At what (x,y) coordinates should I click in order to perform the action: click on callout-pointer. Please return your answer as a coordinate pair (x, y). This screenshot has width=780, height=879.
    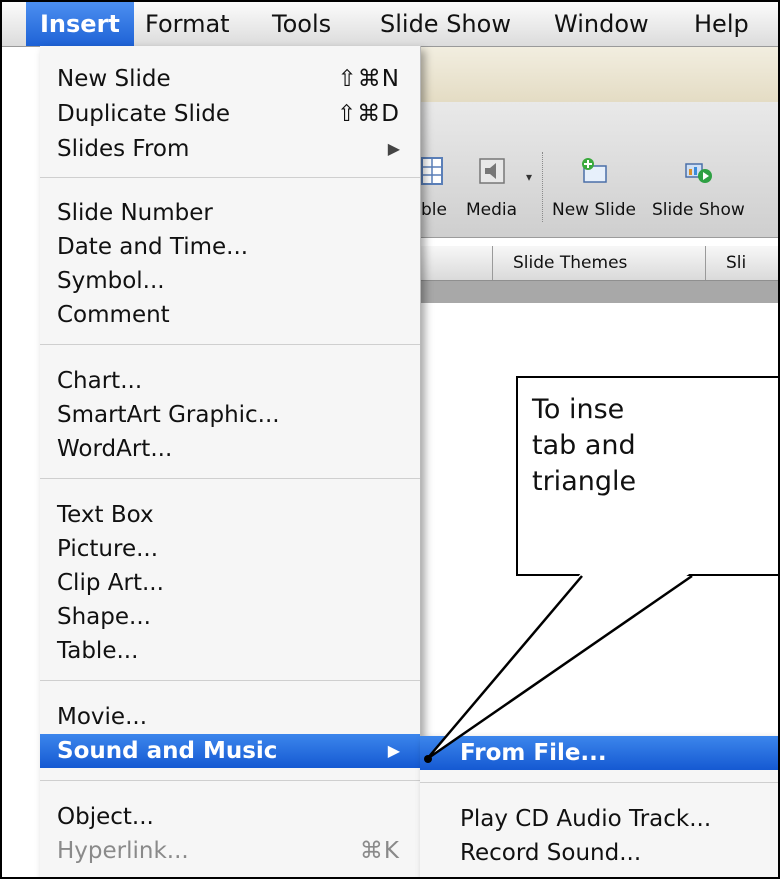
    Looking at the image, I should click on (558, 667).